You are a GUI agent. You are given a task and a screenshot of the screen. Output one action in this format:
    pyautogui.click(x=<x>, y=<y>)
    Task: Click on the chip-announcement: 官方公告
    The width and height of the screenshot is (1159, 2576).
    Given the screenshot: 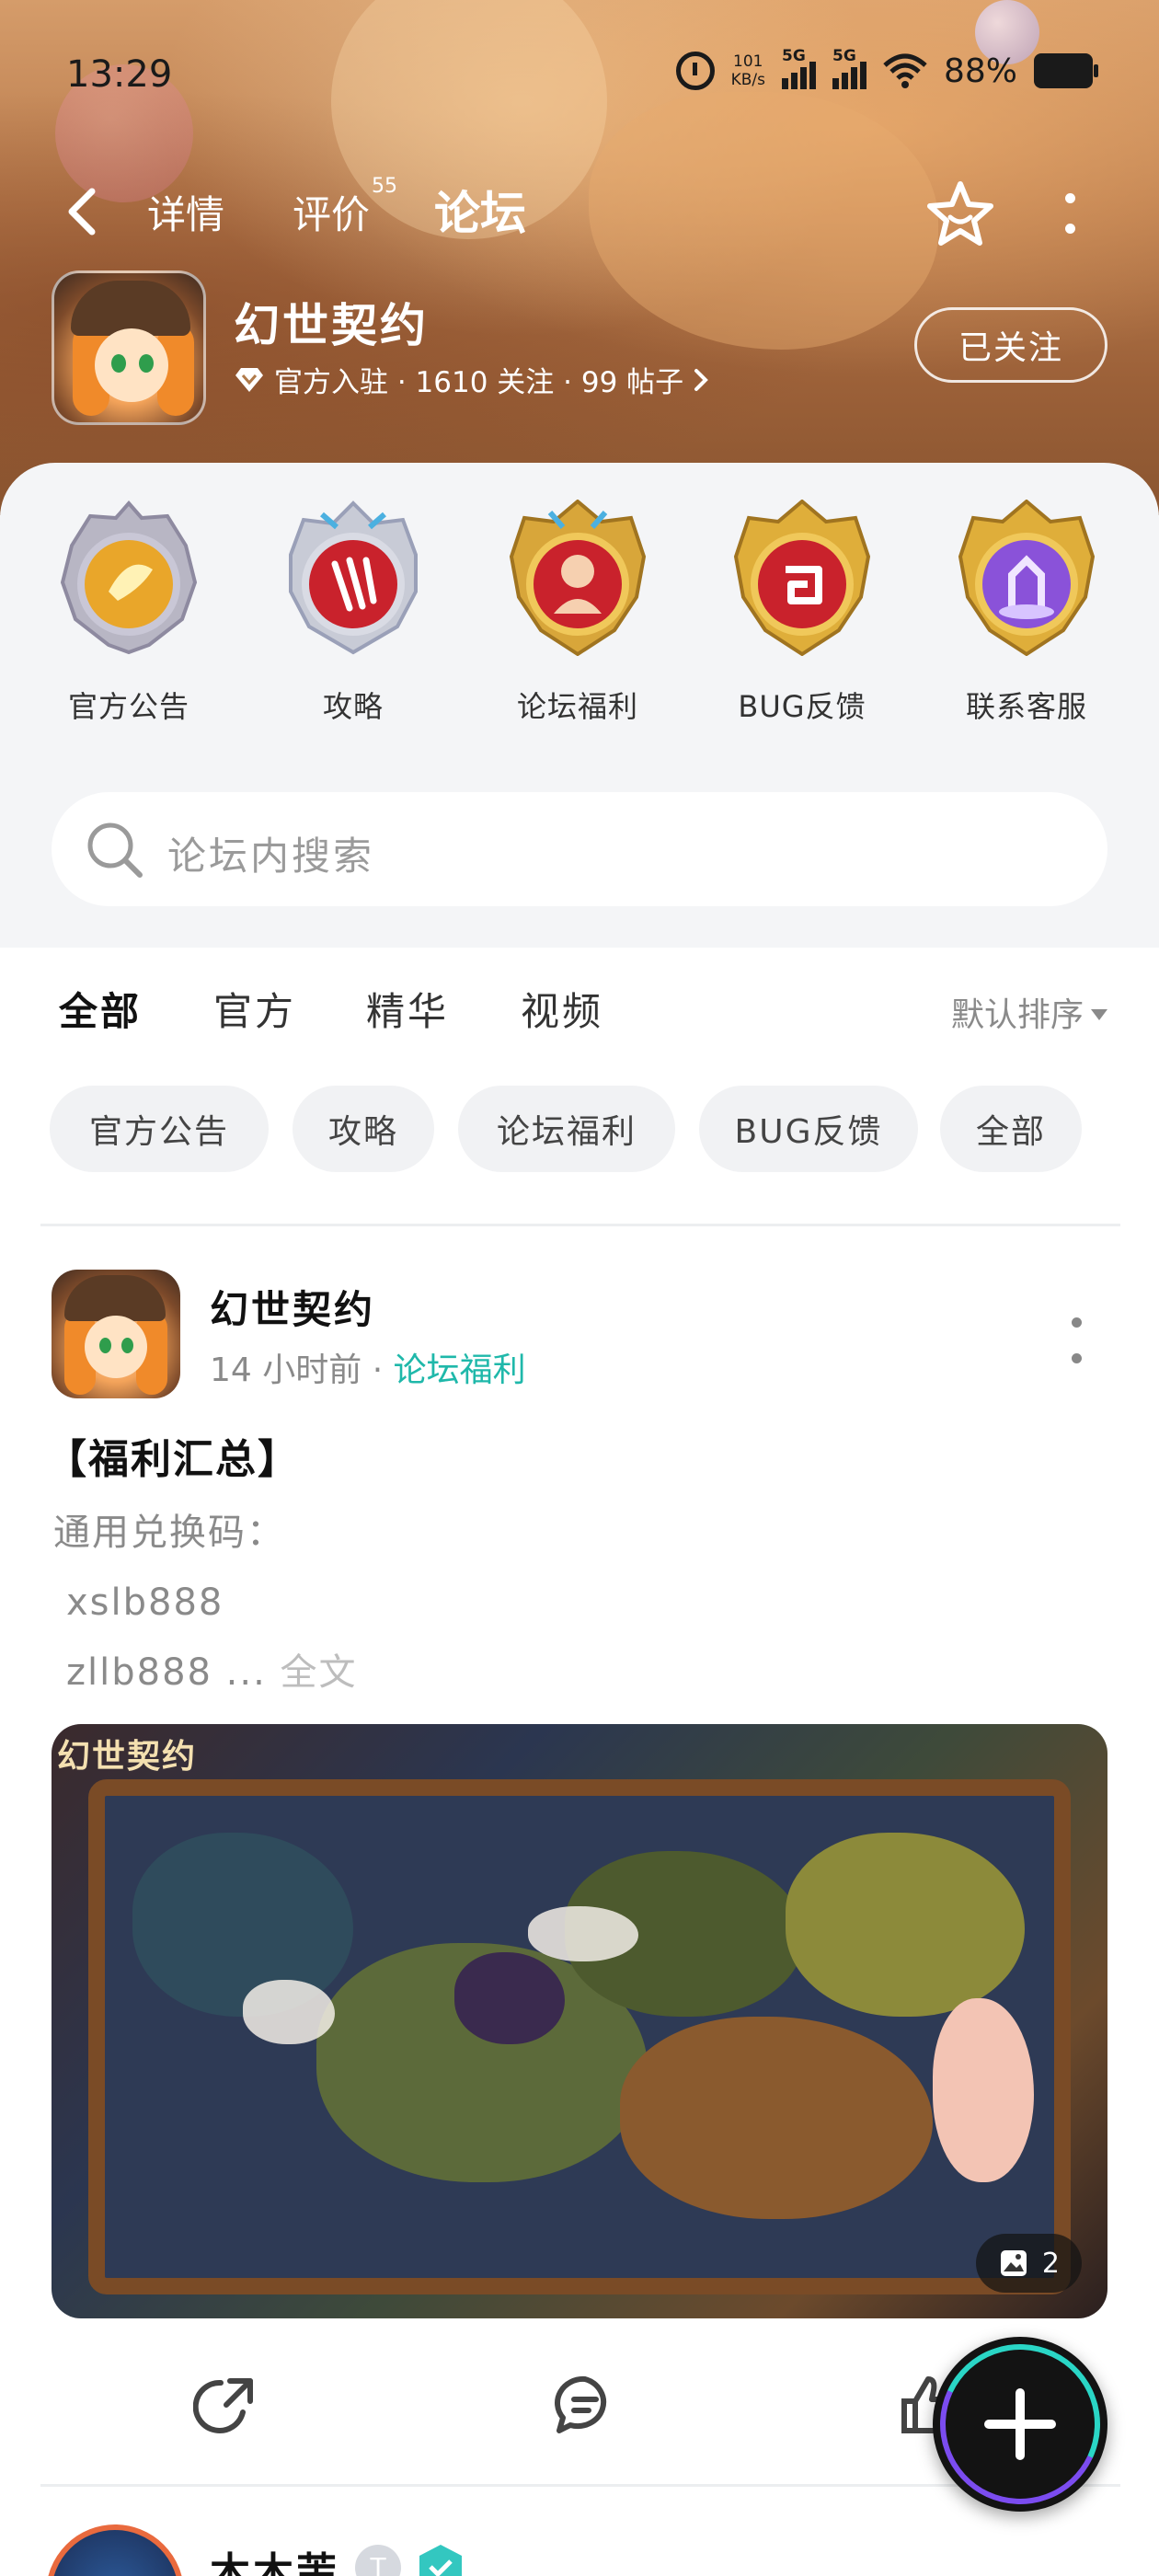 What is the action you would take?
    pyautogui.click(x=159, y=1129)
    